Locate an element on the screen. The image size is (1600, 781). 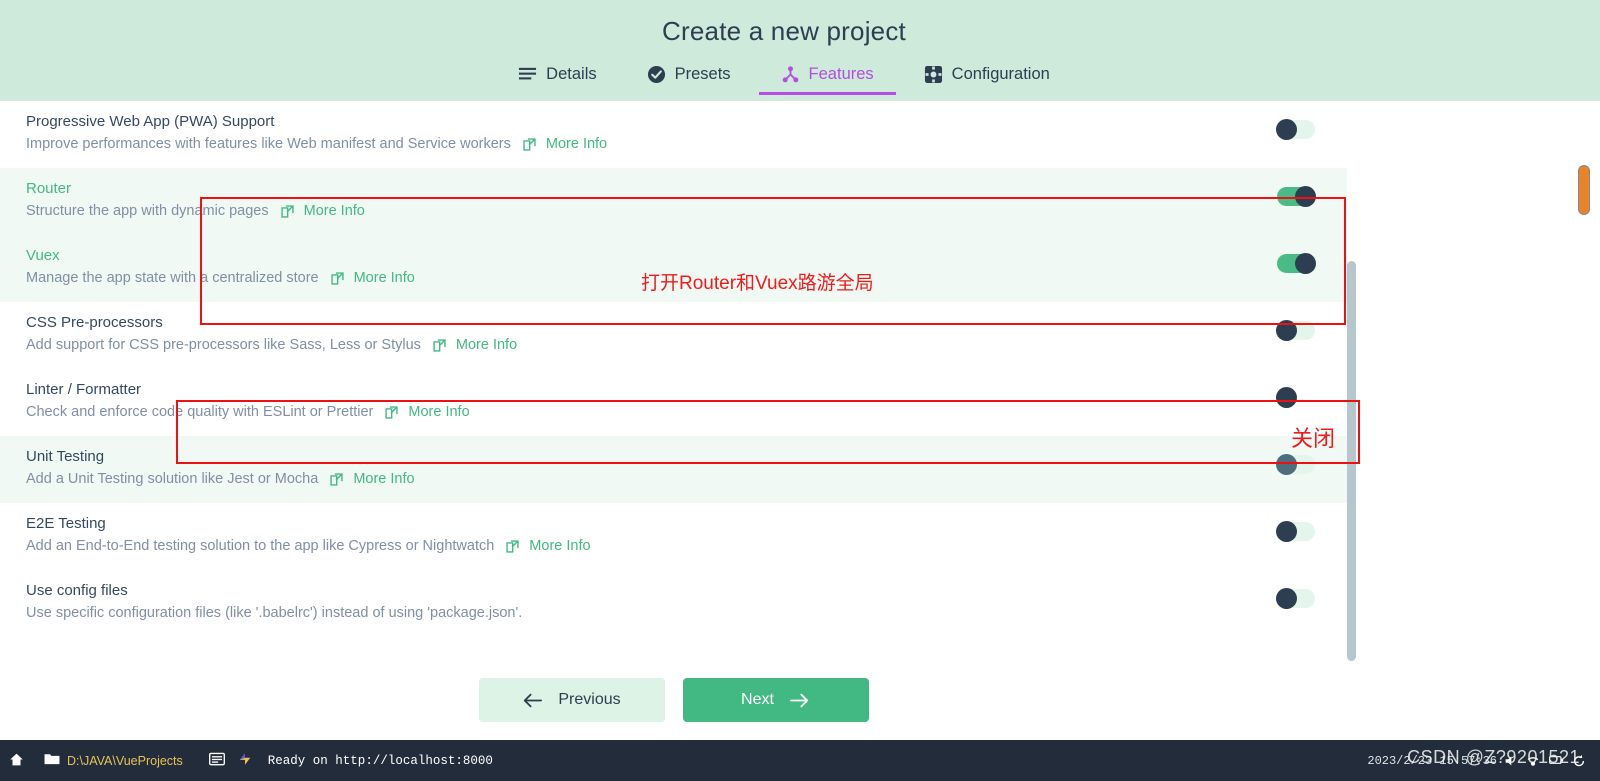
page-title: Create a new project is located at coordinates (784, 31).